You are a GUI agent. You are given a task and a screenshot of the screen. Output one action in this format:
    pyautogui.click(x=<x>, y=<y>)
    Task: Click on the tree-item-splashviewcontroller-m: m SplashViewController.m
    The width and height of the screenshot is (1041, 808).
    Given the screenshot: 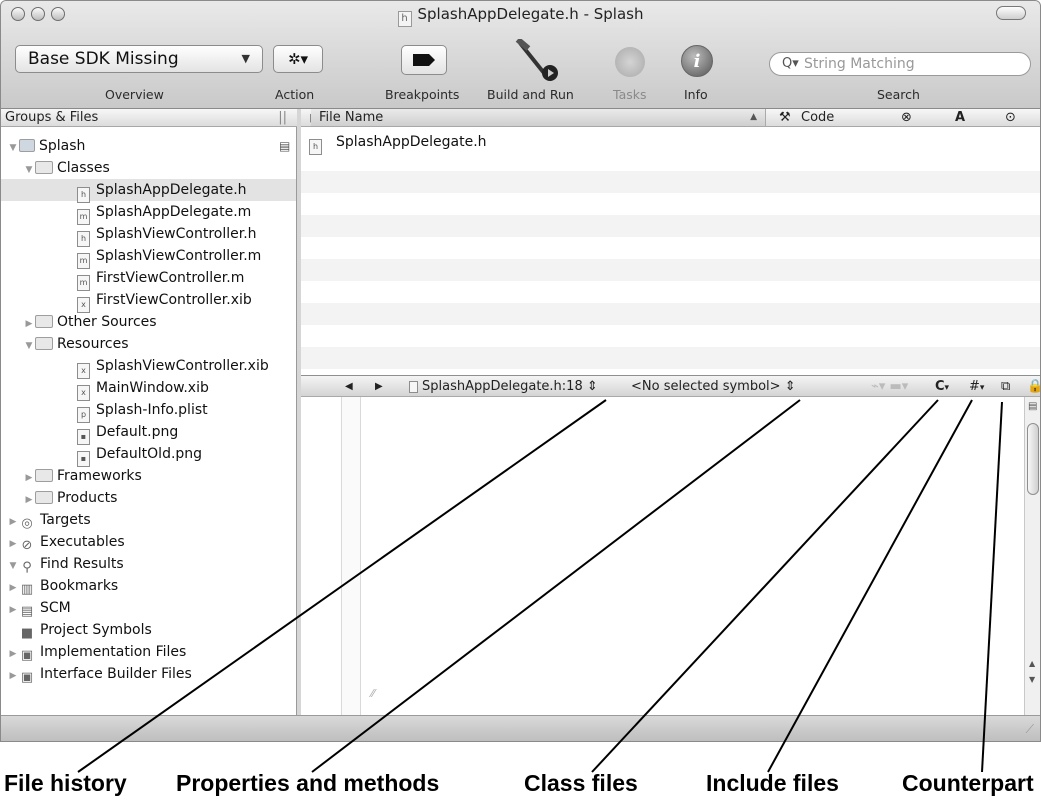 What is the action you would take?
    pyautogui.click(x=169, y=257)
    